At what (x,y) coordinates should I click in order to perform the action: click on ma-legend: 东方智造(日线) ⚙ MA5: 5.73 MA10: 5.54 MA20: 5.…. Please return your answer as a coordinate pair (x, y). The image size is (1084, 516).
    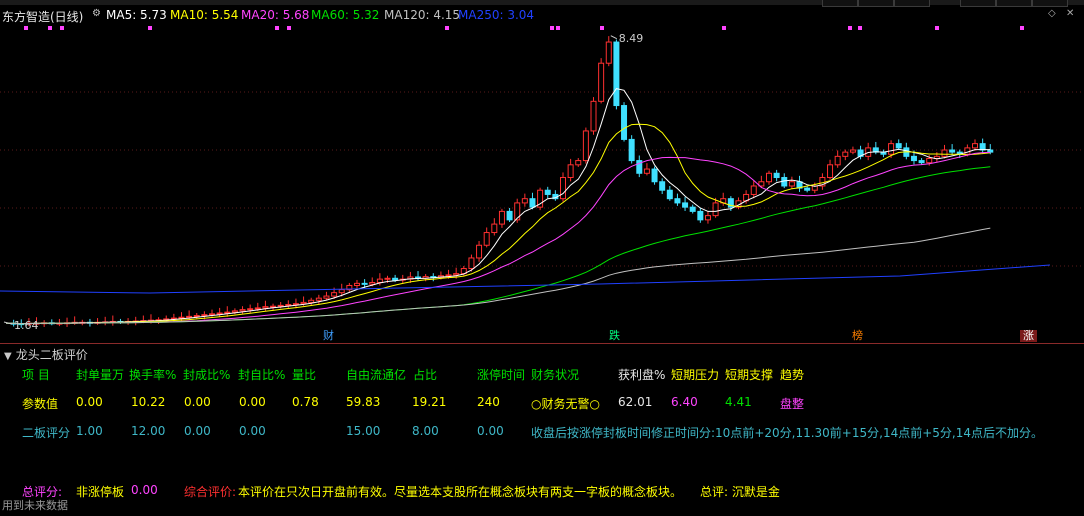
    Looking at the image, I should click on (542, 17).